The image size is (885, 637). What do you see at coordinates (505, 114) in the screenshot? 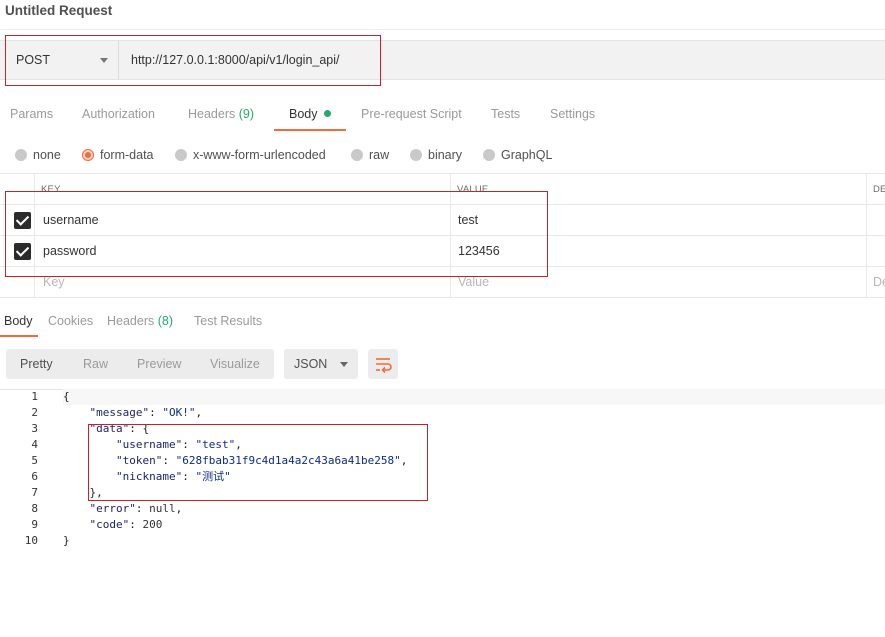
I see `tab-tests: Tests` at bounding box center [505, 114].